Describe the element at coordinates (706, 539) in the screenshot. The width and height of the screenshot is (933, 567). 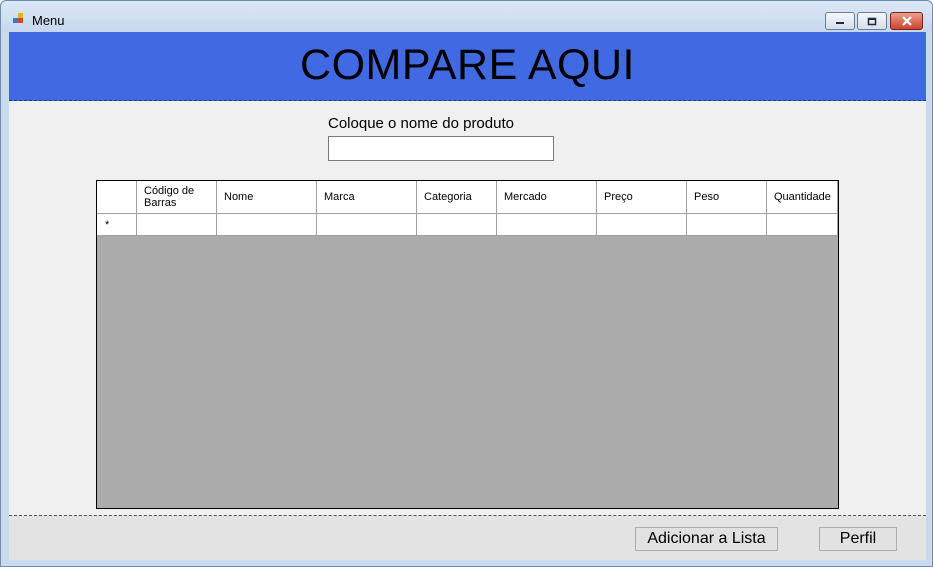
I see `add-to-list-button: Adicionar a Lista` at that location.